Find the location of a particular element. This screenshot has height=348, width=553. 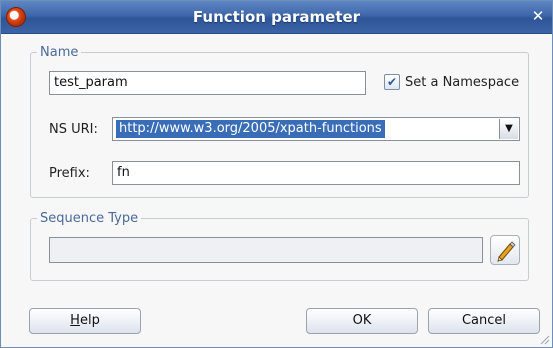

prefix-field: fn is located at coordinates (316, 173).